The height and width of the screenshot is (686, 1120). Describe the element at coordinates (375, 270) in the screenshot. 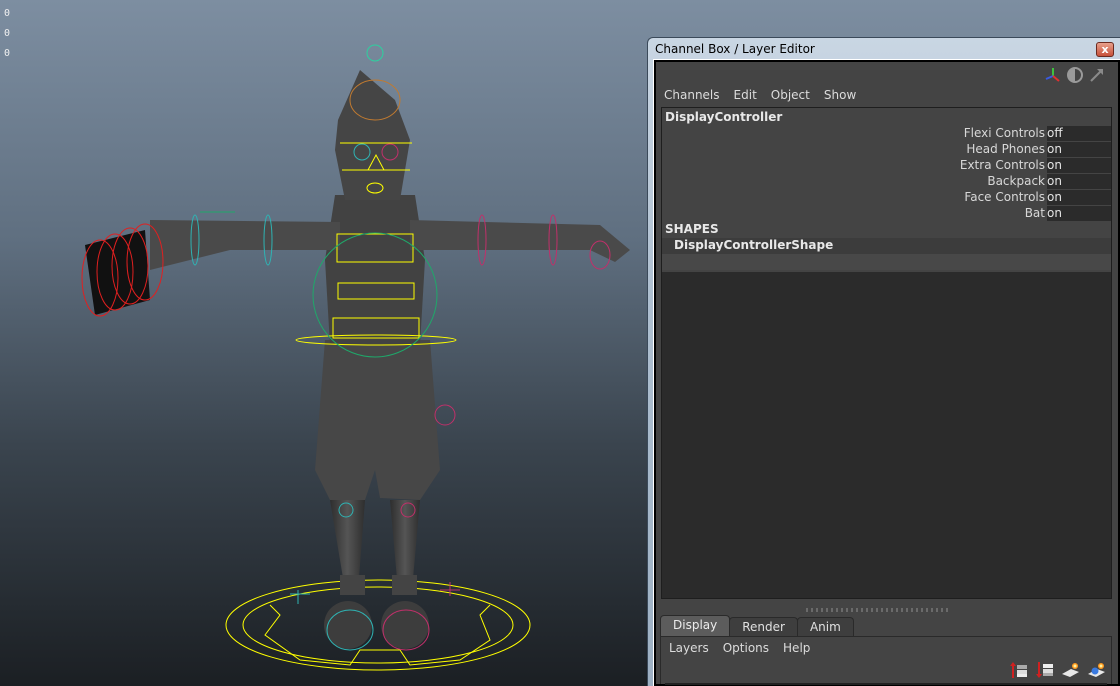

I see `torso` at that location.